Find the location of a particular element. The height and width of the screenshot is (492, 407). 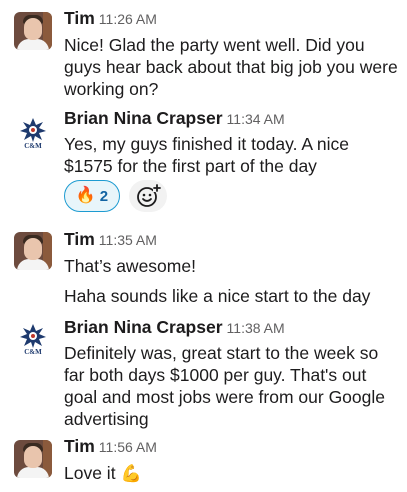

message-header: Tim 11:35 AM is located at coordinates (110, 239).